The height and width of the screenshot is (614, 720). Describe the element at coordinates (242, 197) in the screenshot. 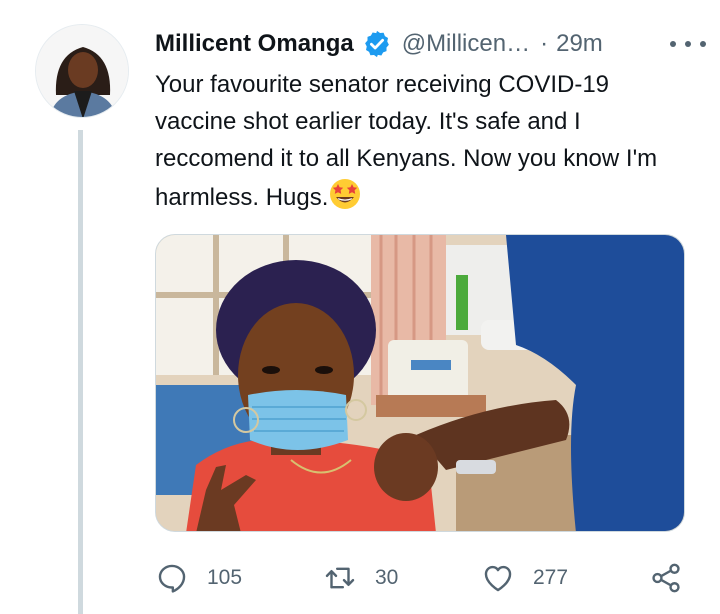

I see `tweet-text-line: harmless. Hugs.` at that location.